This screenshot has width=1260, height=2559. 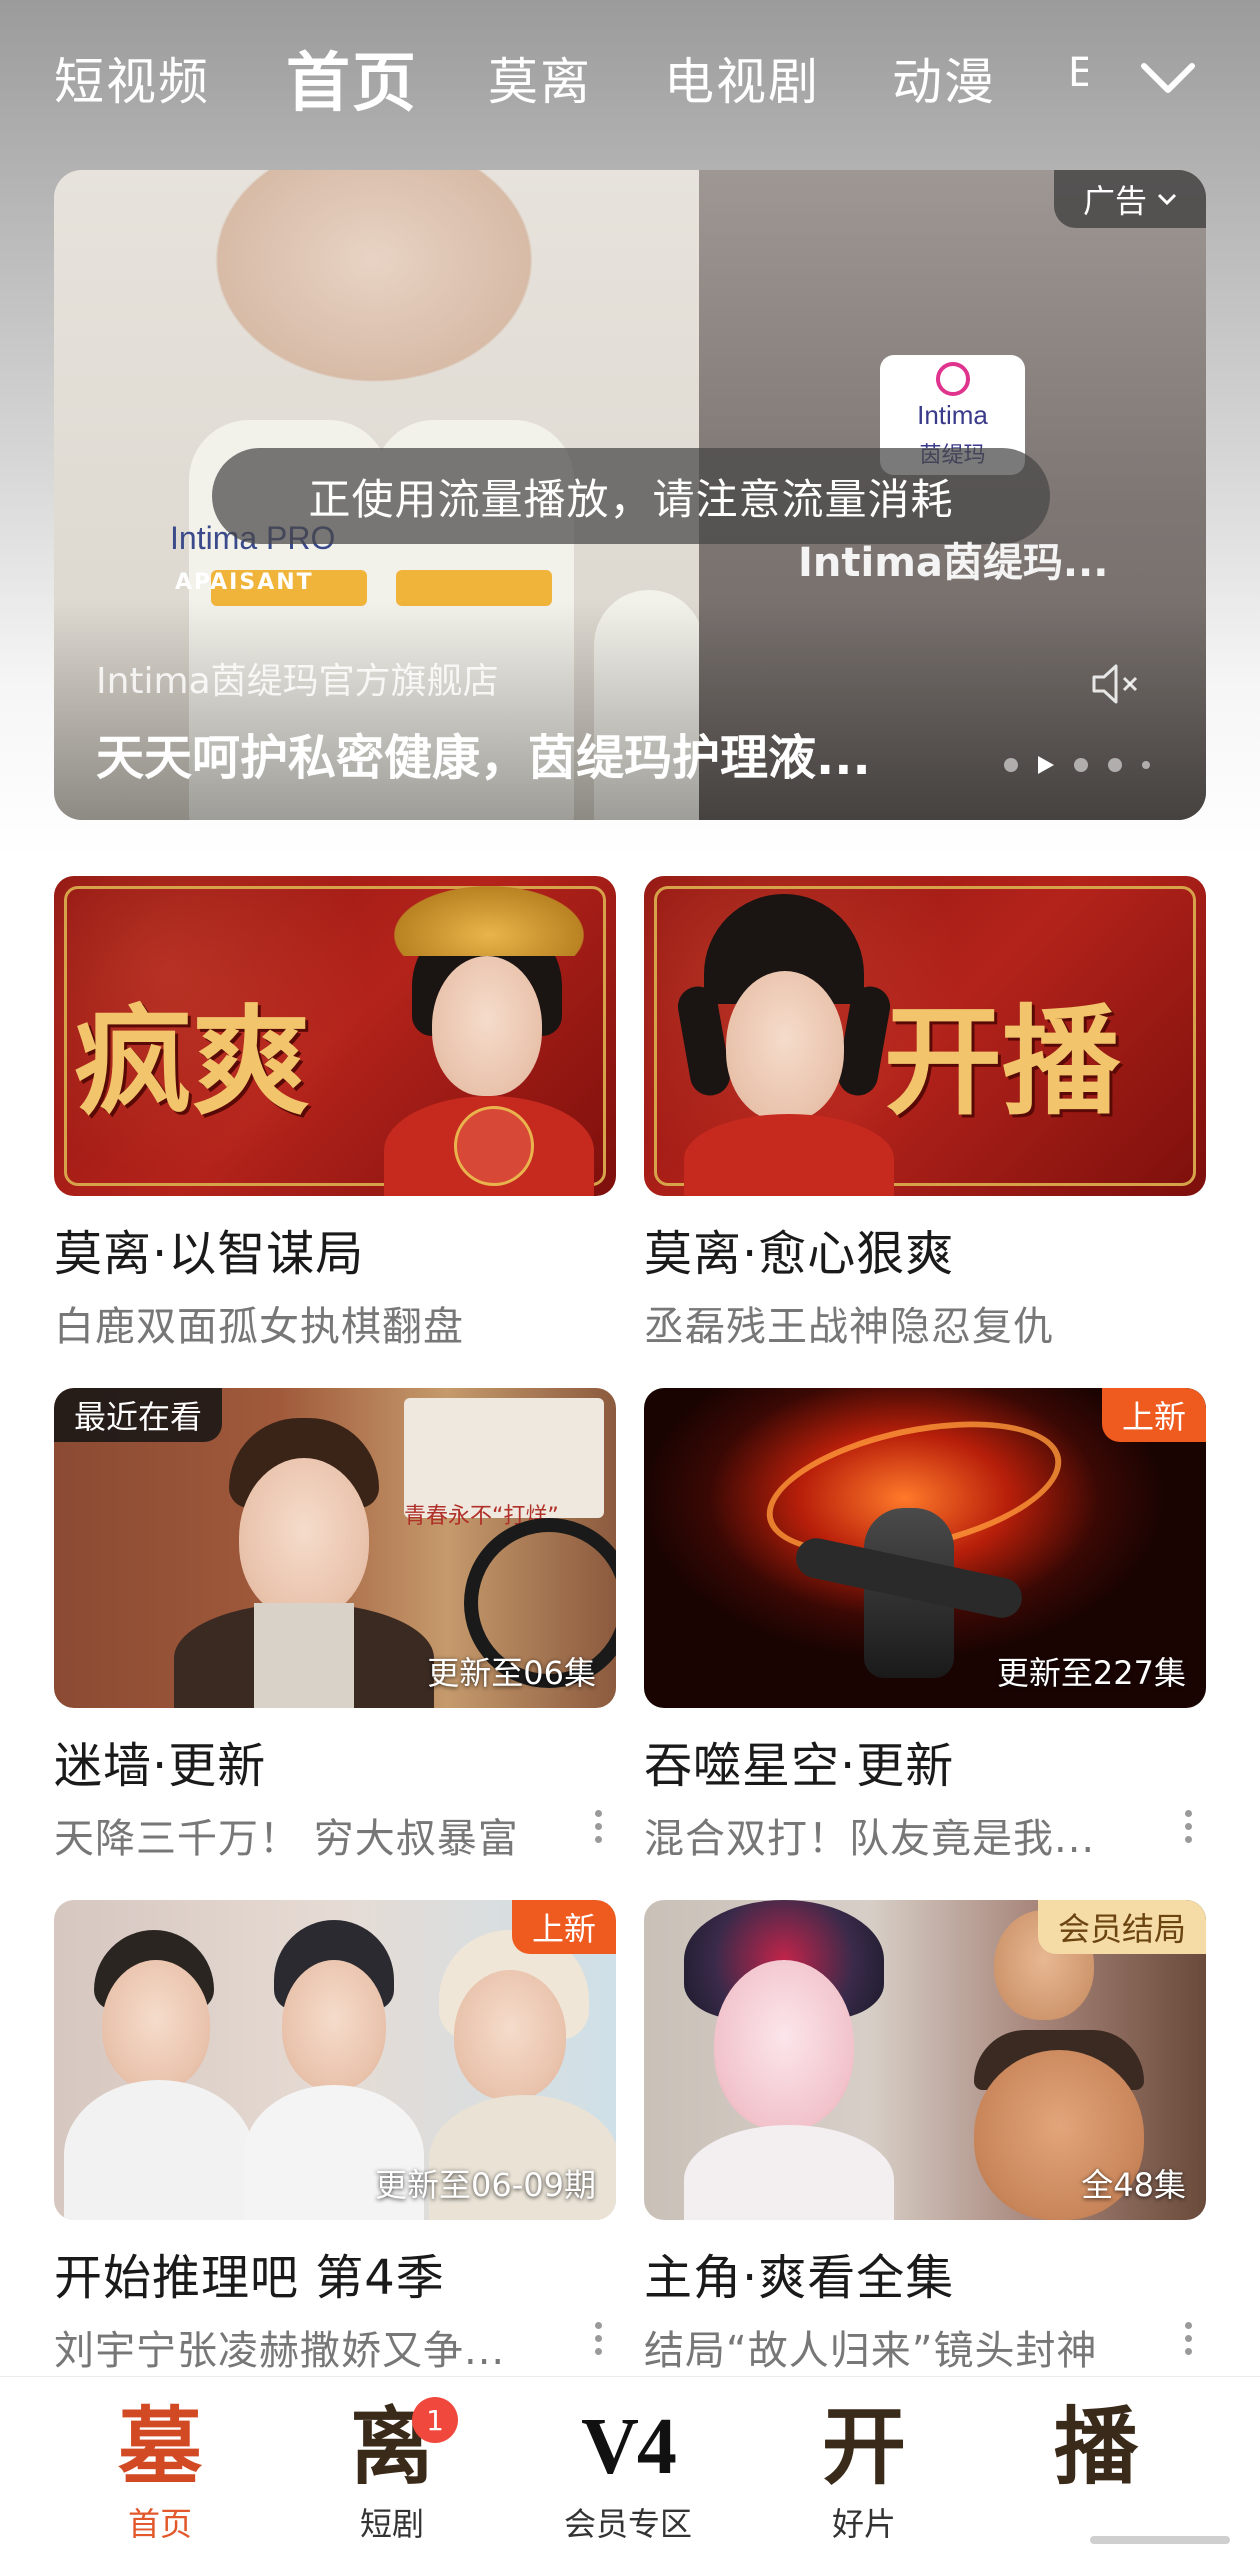 What do you see at coordinates (863, 2446) in the screenshot?
I see `good-films-icon: 开` at bounding box center [863, 2446].